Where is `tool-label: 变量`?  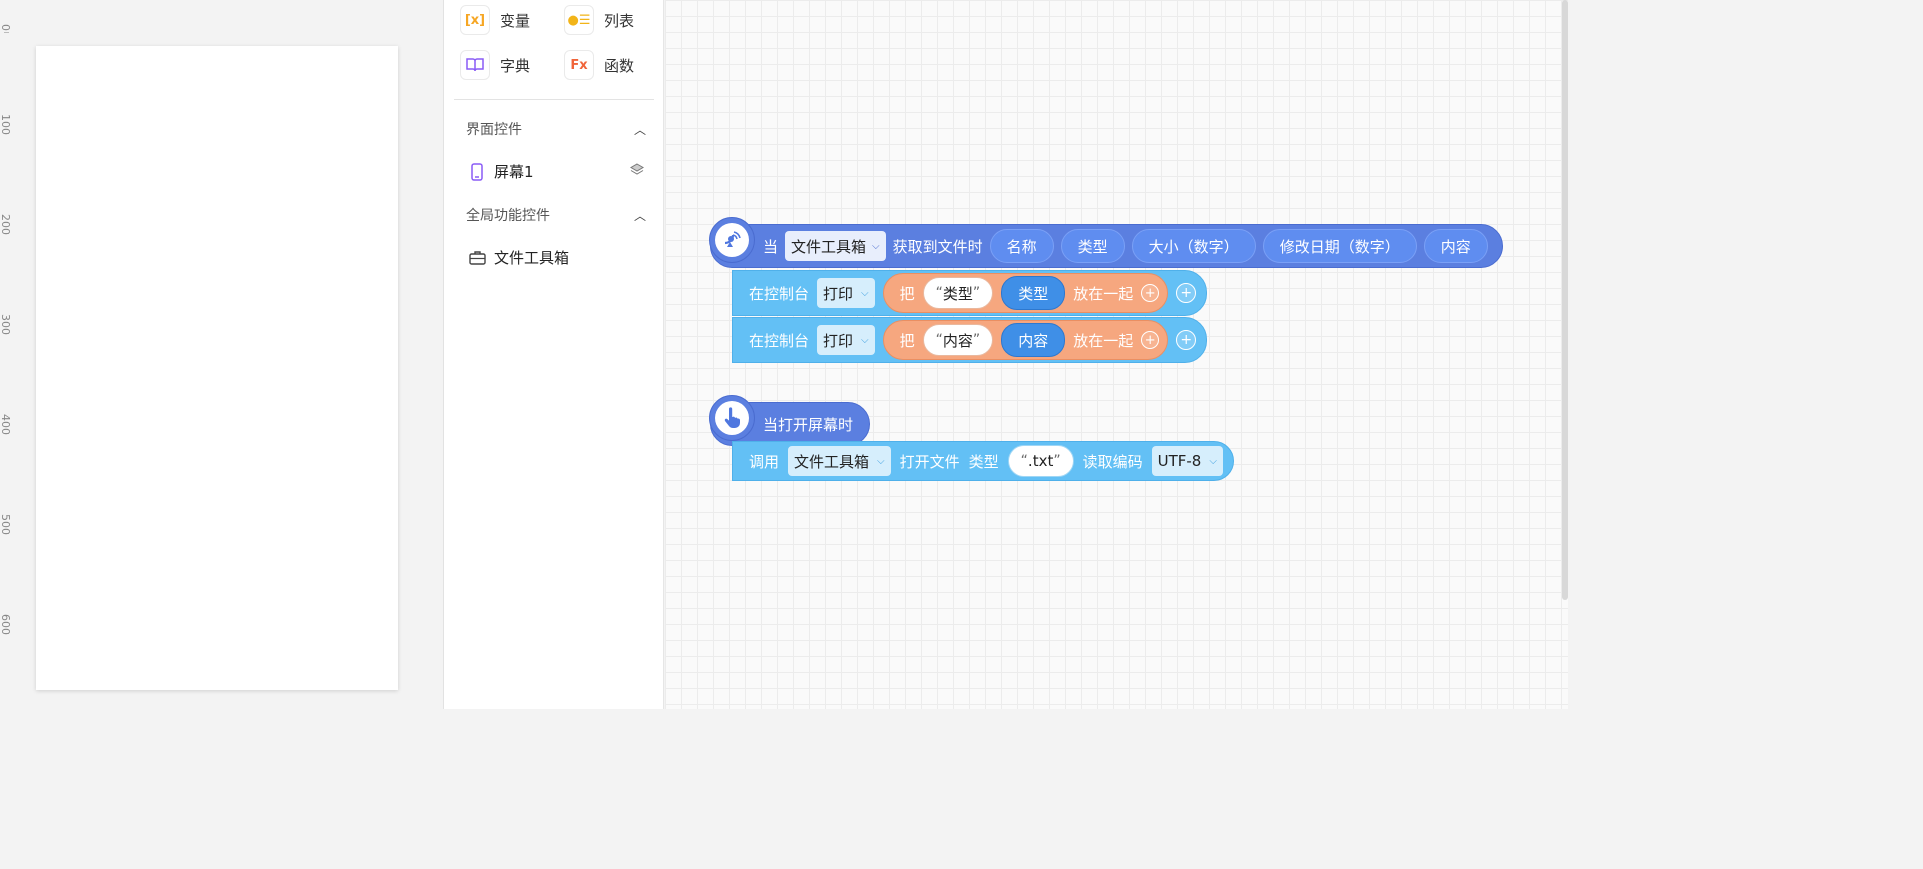
tool-label: 变量 is located at coordinates (515, 20).